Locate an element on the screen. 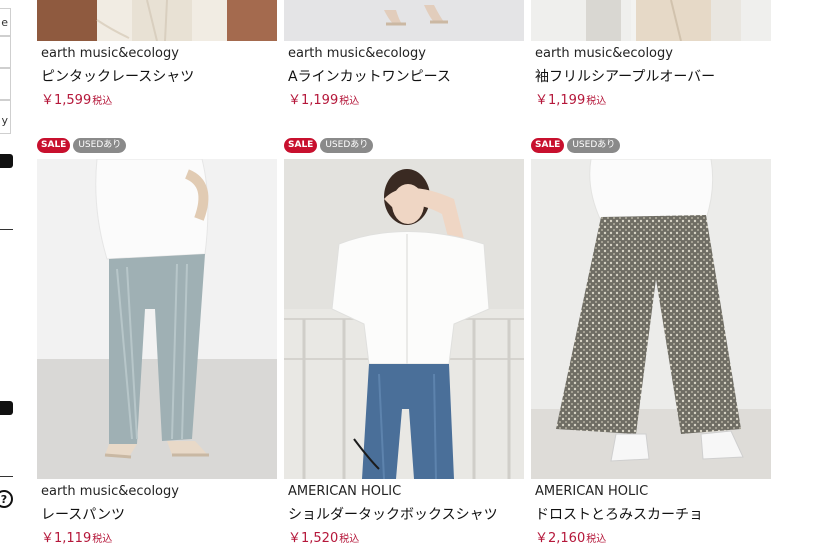  product-price: ￥1,599税込 is located at coordinates (76, 98).